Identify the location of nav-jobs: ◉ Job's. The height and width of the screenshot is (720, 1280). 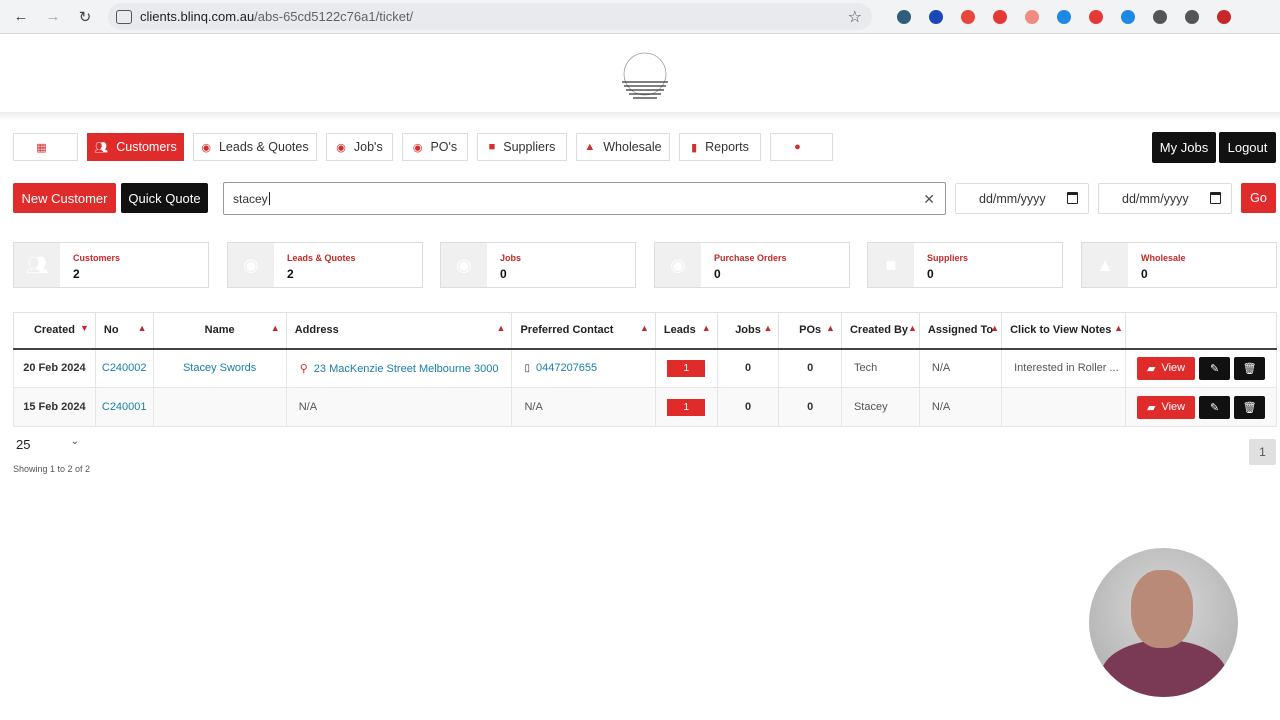
(359, 147).